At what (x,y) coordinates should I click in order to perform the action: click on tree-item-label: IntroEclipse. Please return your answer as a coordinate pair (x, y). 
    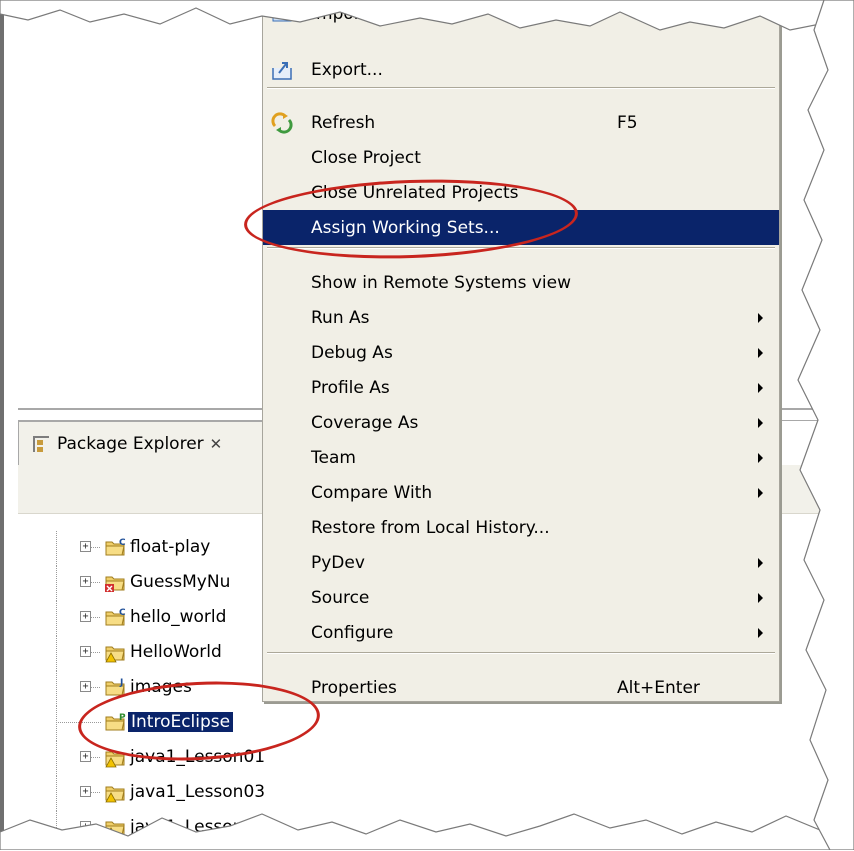
    Looking at the image, I should click on (181, 722).